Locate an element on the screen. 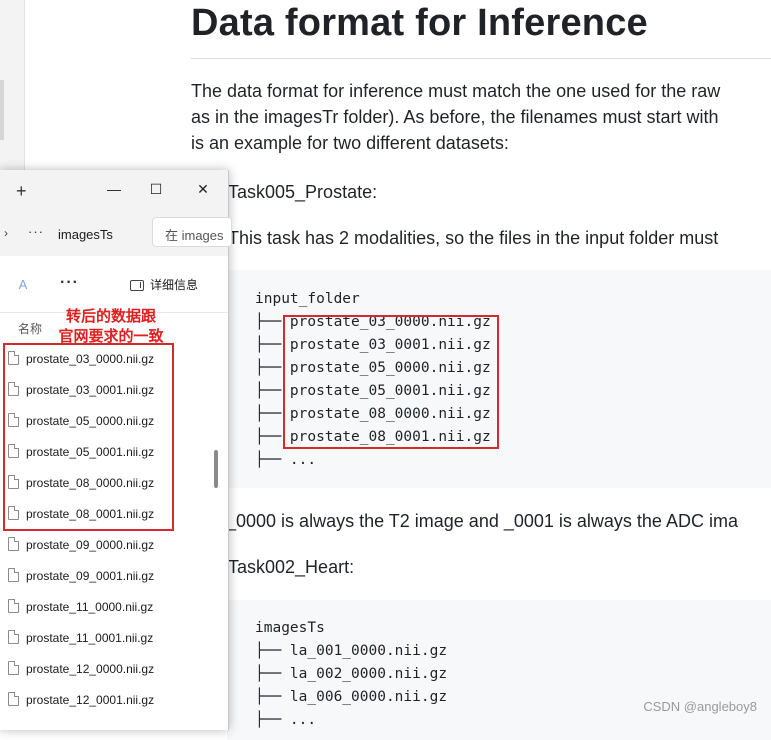 Image resolution: width=771 pixels, height=740 pixels. details-label: 详细信息 is located at coordinates (174, 285).